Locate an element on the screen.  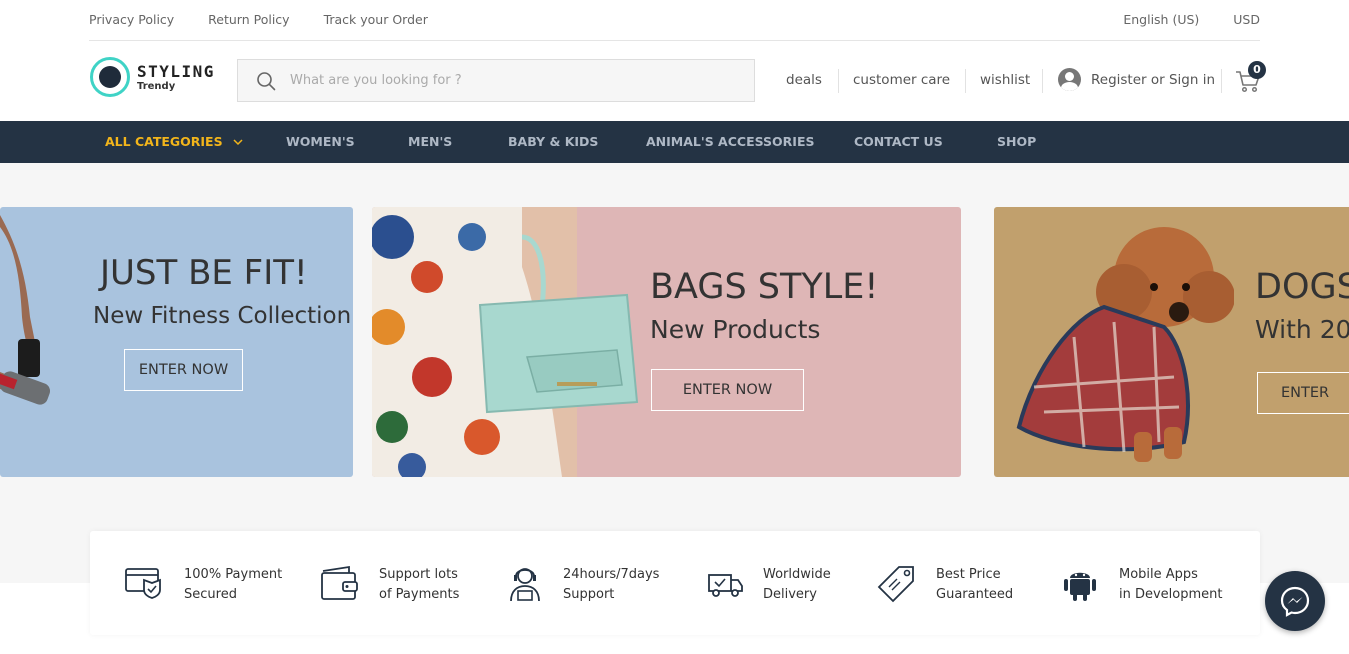
nav-mens: MEN'S is located at coordinates (430, 141).